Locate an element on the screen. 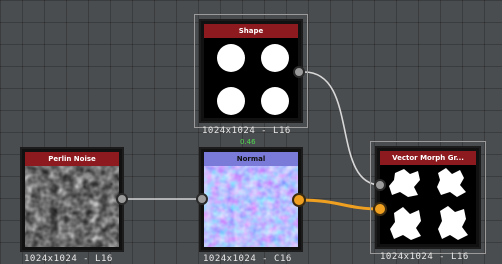  vector-morph-input-port-vector is located at coordinates (380, 209).